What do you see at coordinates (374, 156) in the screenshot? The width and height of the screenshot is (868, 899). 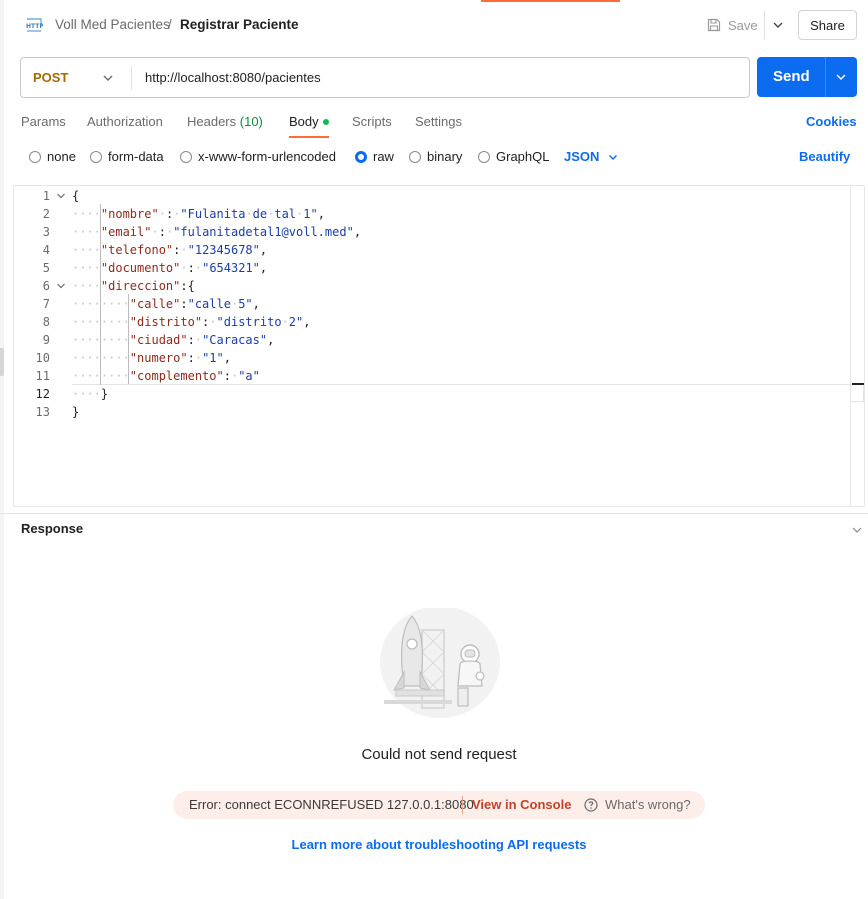 I see `body-type-raw: raw` at bounding box center [374, 156].